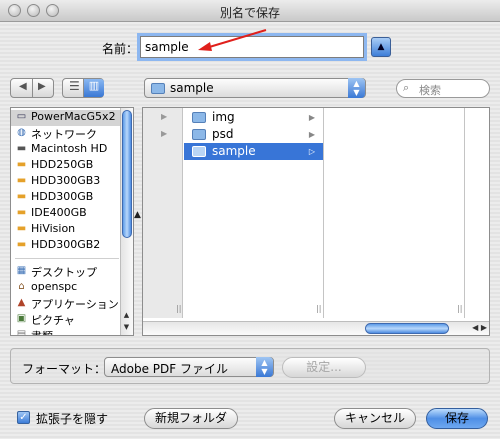  What do you see at coordinates (53, 228) in the screenshot?
I see `sidebar-item-label: HiVision` at bounding box center [53, 228].